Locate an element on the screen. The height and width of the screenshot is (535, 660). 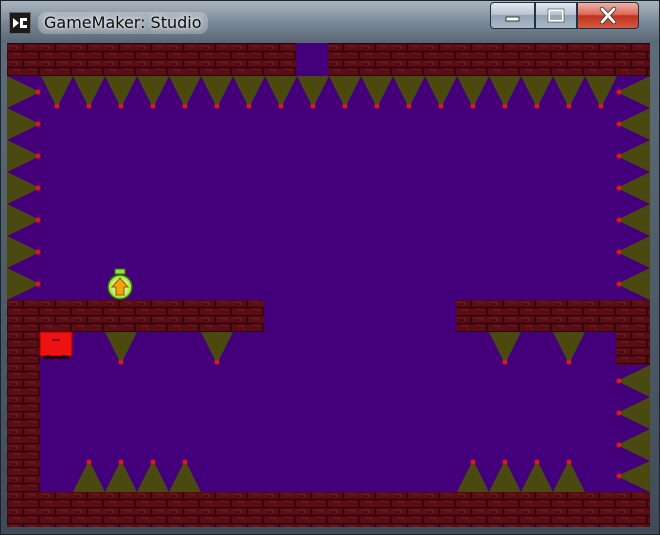
close-button is located at coordinates (608, 15).